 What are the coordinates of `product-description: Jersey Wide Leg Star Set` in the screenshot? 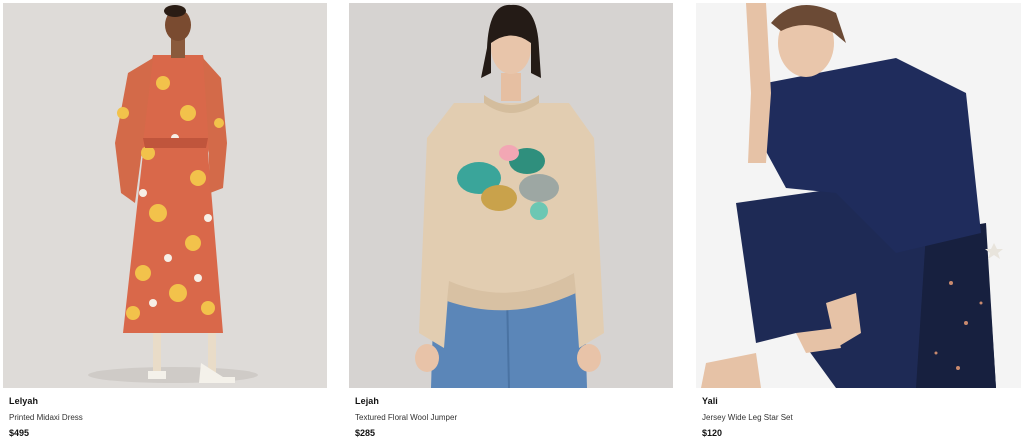 It's located at (747, 417).